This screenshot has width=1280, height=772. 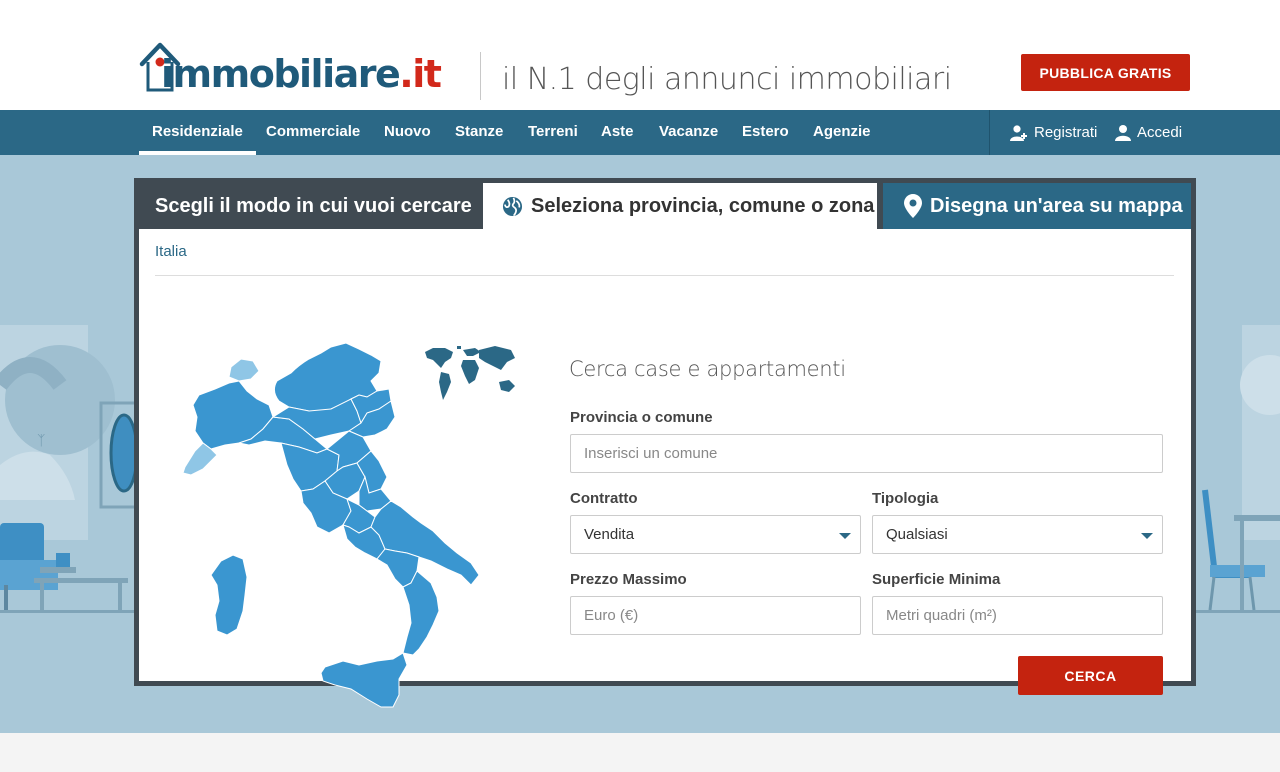 I want to click on search-mode-title: Scegli il modo in cui vuoi cercare, so click(x=313, y=206).